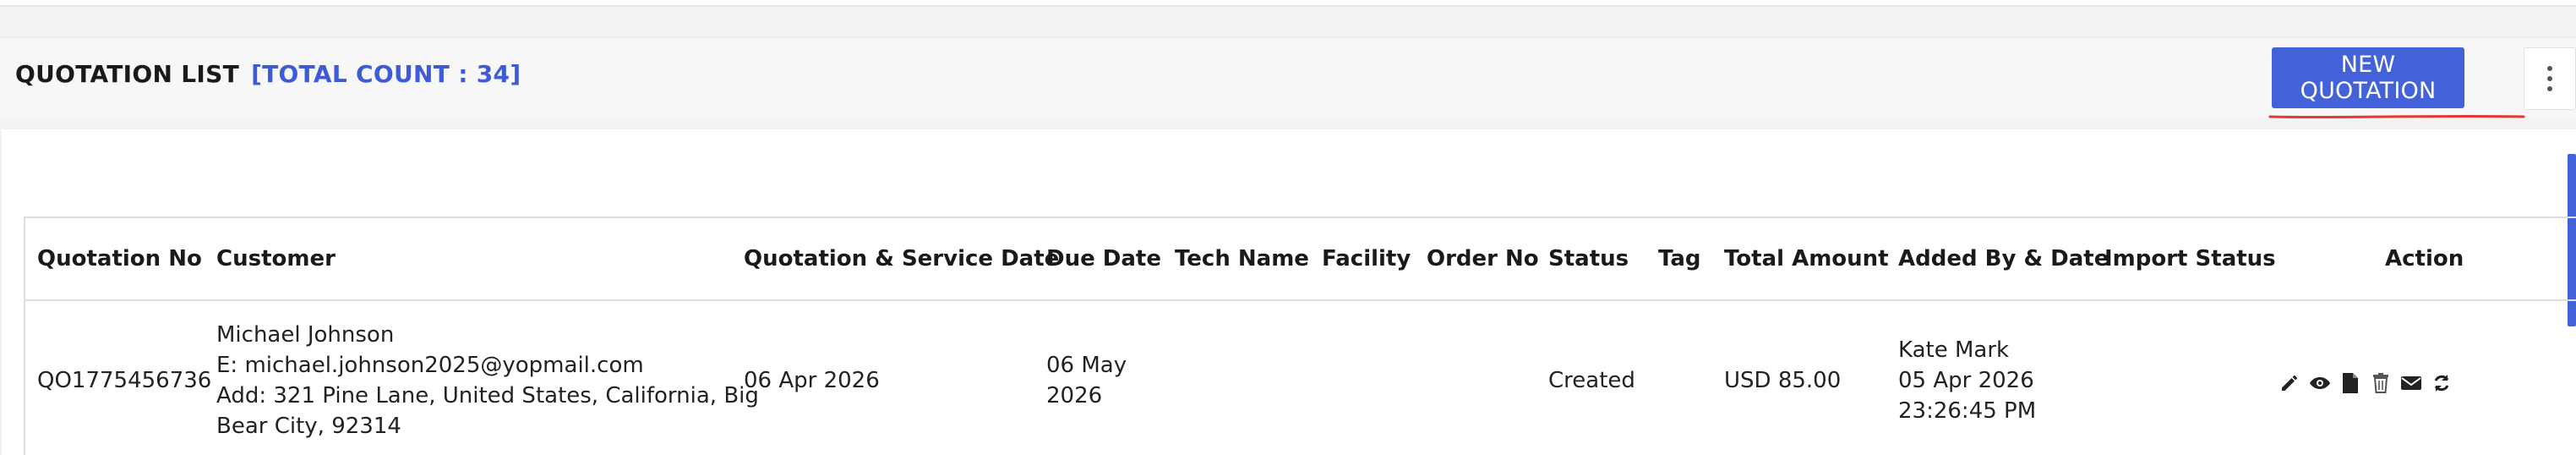  What do you see at coordinates (2003, 258) in the screenshot?
I see `column-header-added-by: Added By & Date` at bounding box center [2003, 258].